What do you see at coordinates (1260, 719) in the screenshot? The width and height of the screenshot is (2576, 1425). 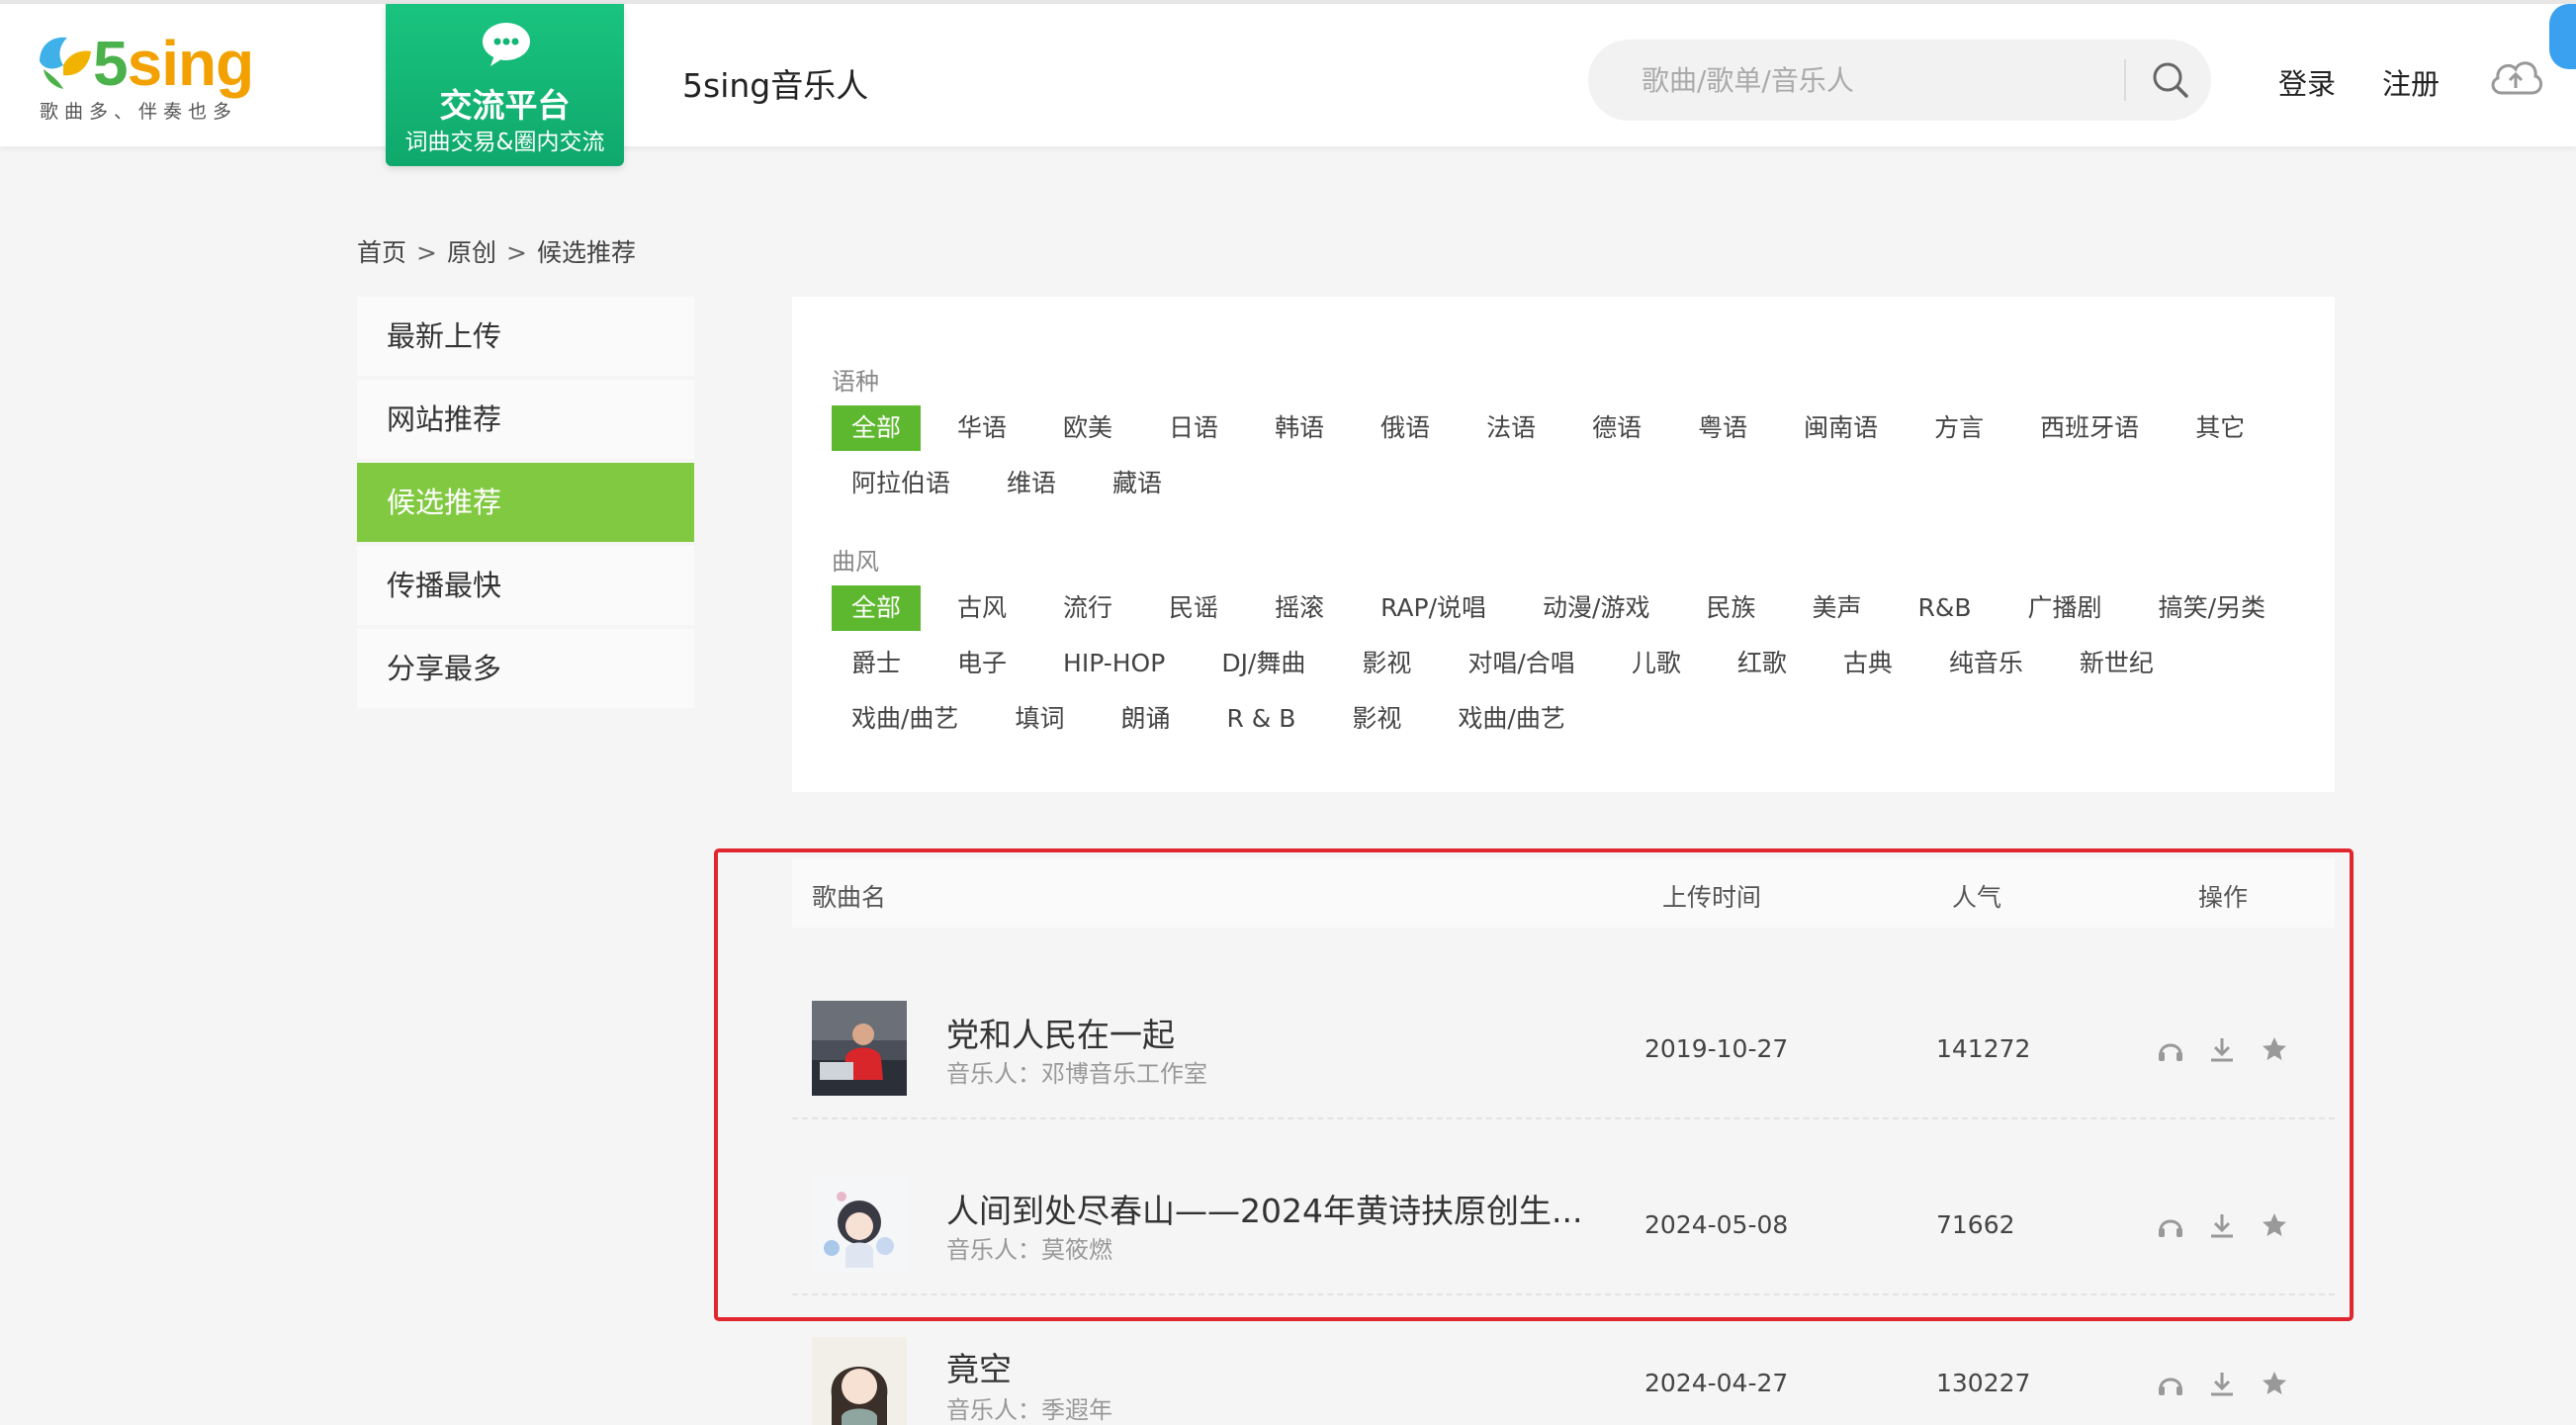 I see `style-tag: R & B` at bounding box center [1260, 719].